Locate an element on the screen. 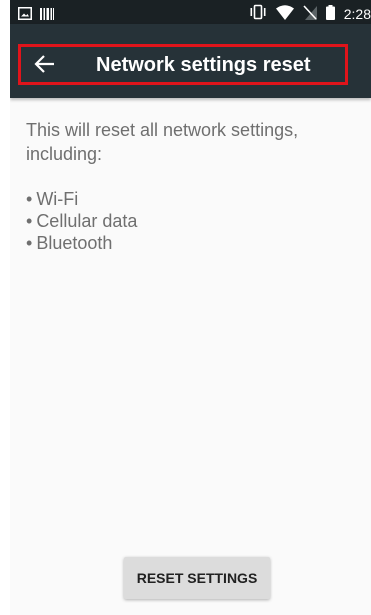 The width and height of the screenshot is (371, 615). status-bar: 2:28 is located at coordinates (190, 12).